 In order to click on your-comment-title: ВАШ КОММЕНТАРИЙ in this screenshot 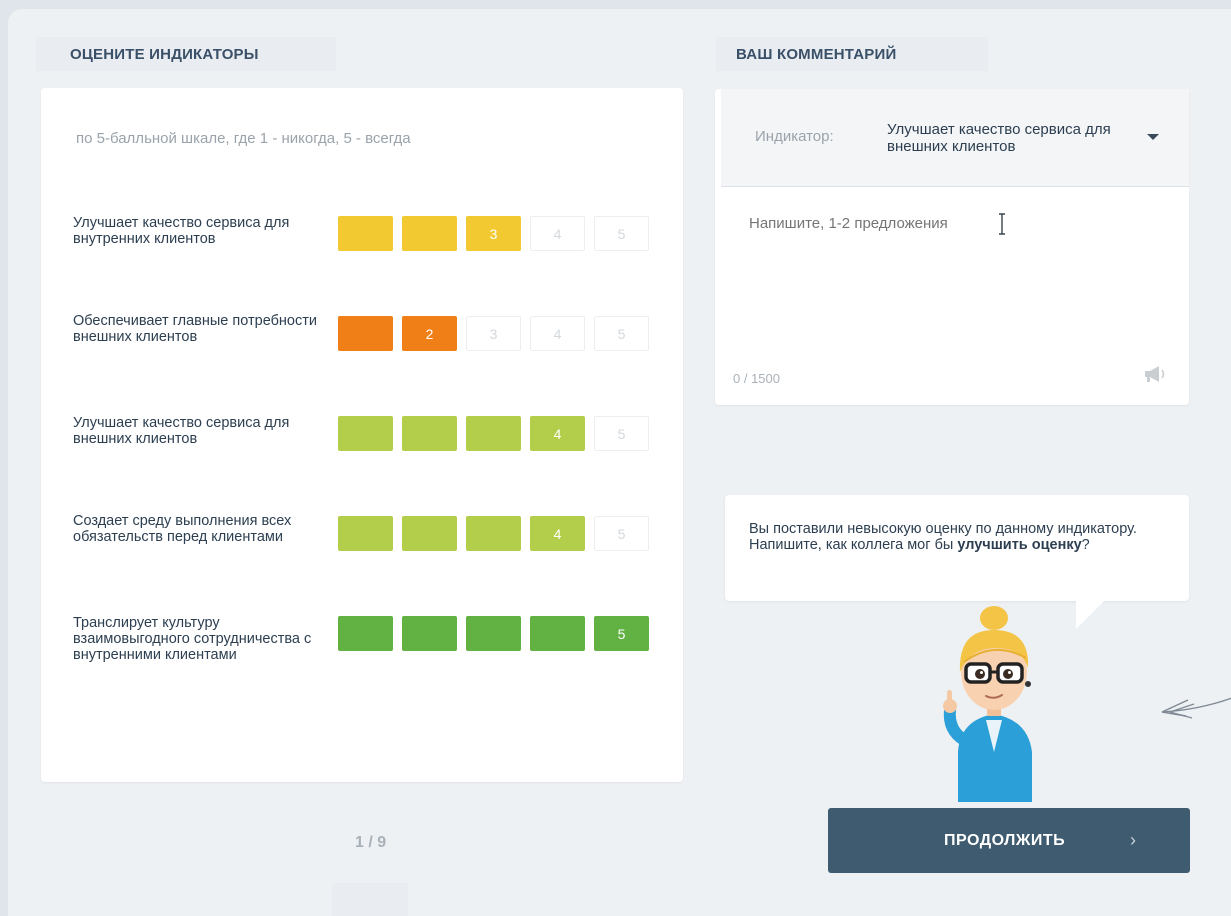, I will do `click(816, 54)`.